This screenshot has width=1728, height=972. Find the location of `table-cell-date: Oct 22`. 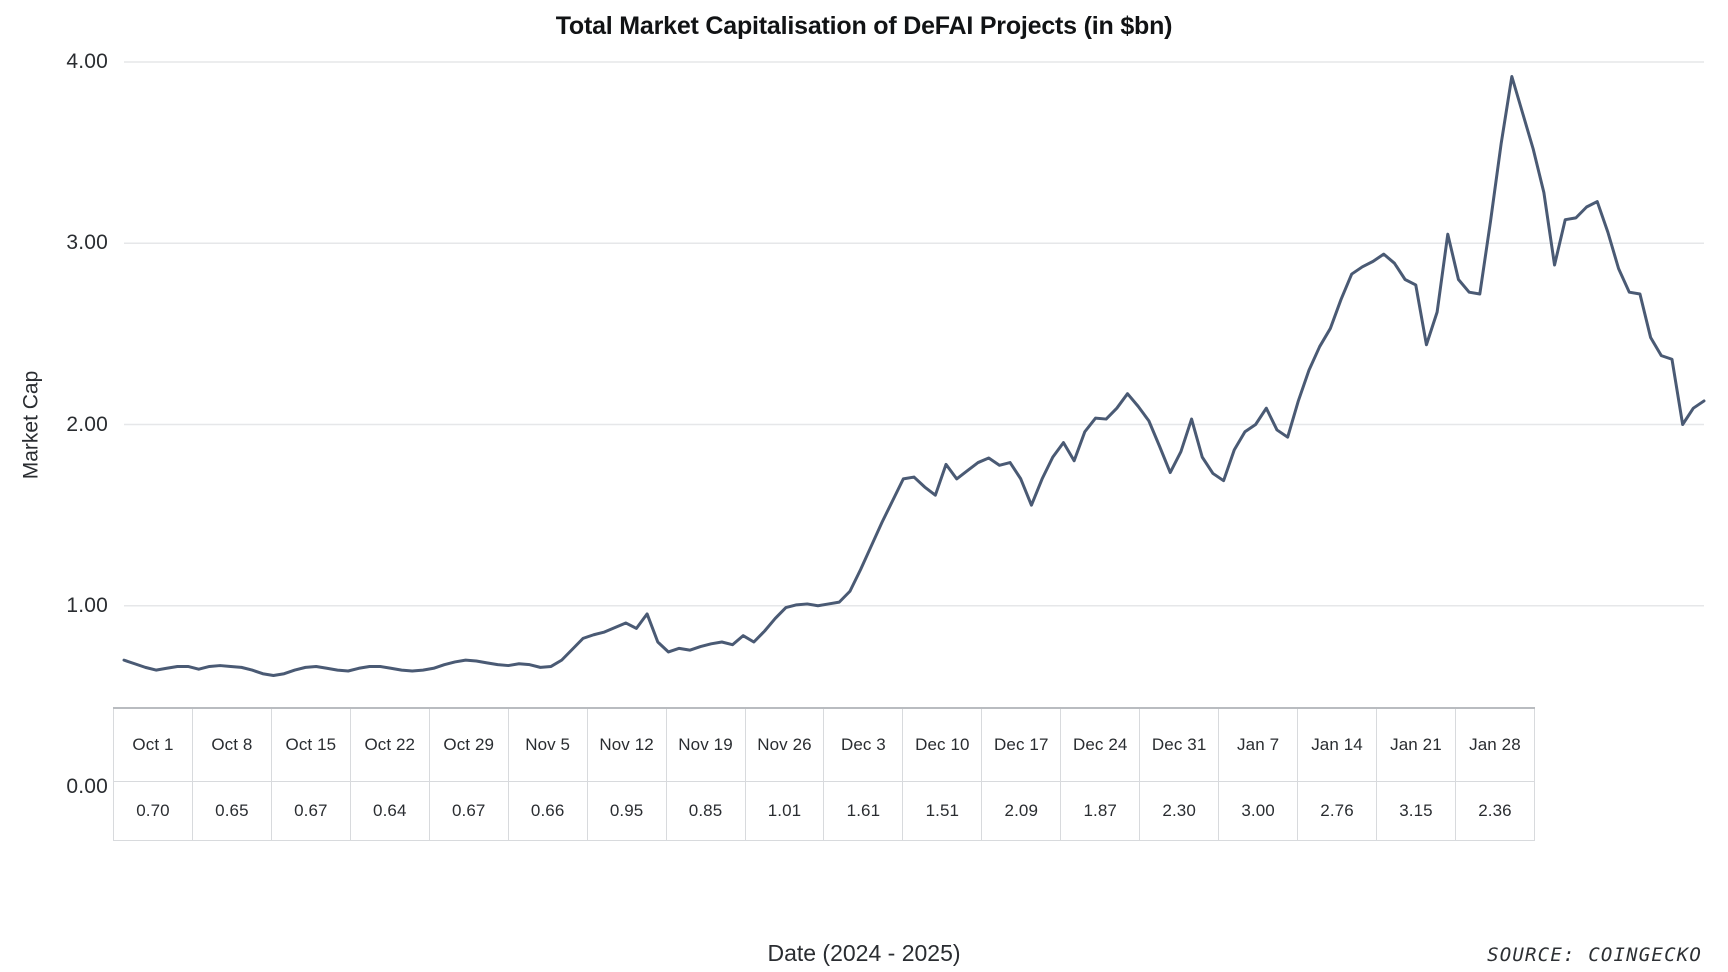

table-cell-date: Oct 22 is located at coordinates (389, 744).